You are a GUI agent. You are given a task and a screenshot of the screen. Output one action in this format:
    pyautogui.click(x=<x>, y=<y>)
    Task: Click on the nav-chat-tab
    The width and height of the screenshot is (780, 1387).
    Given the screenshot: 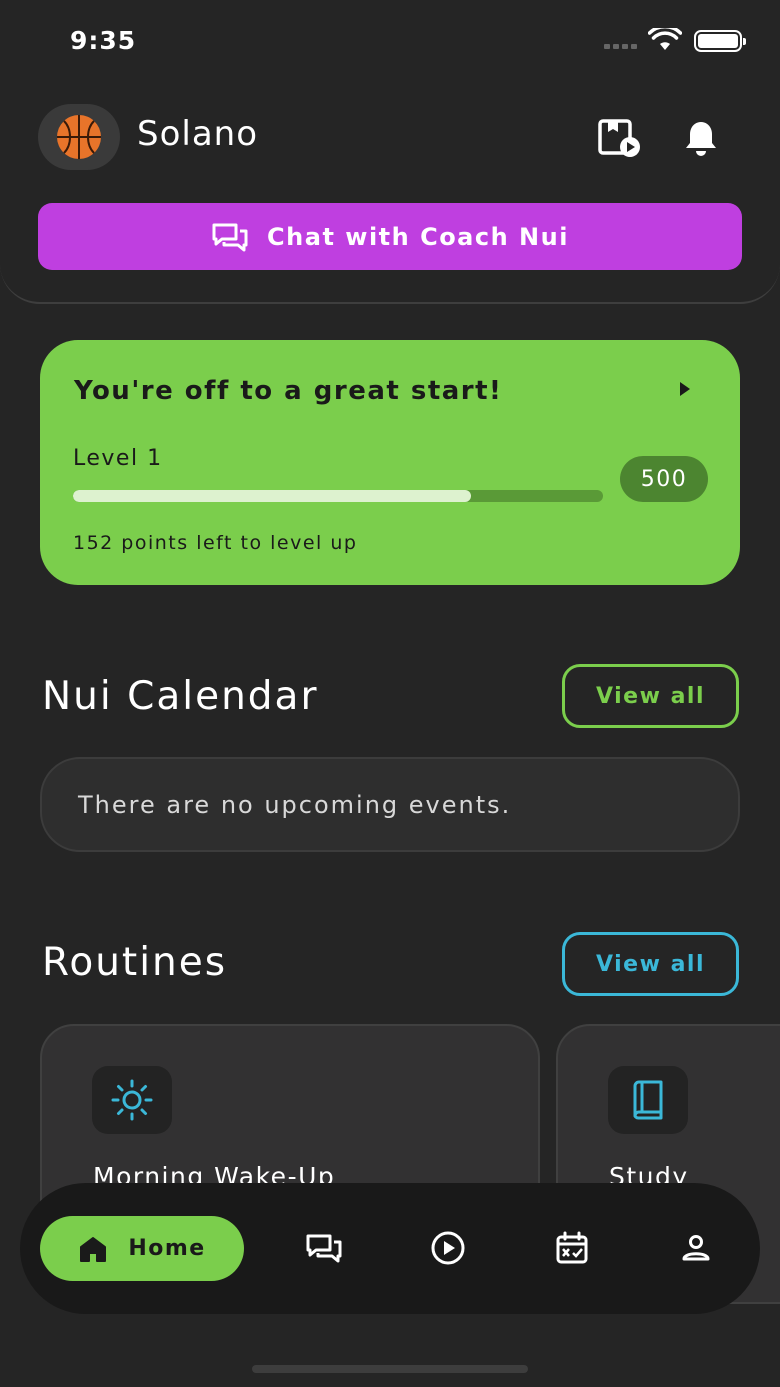 What is the action you would take?
    pyautogui.click(x=324, y=1248)
    